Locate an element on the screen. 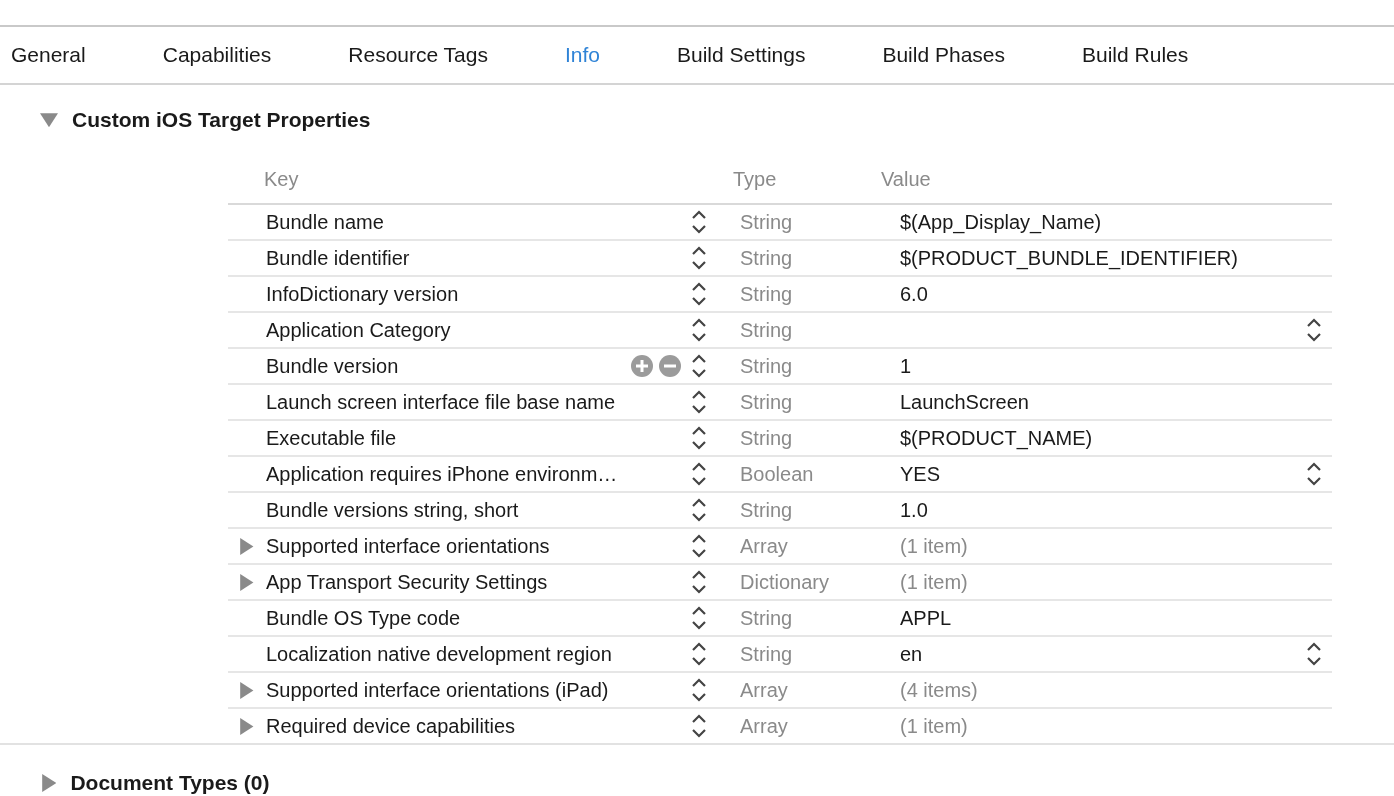  key-cell-text: Executable file is located at coordinates (332, 438).